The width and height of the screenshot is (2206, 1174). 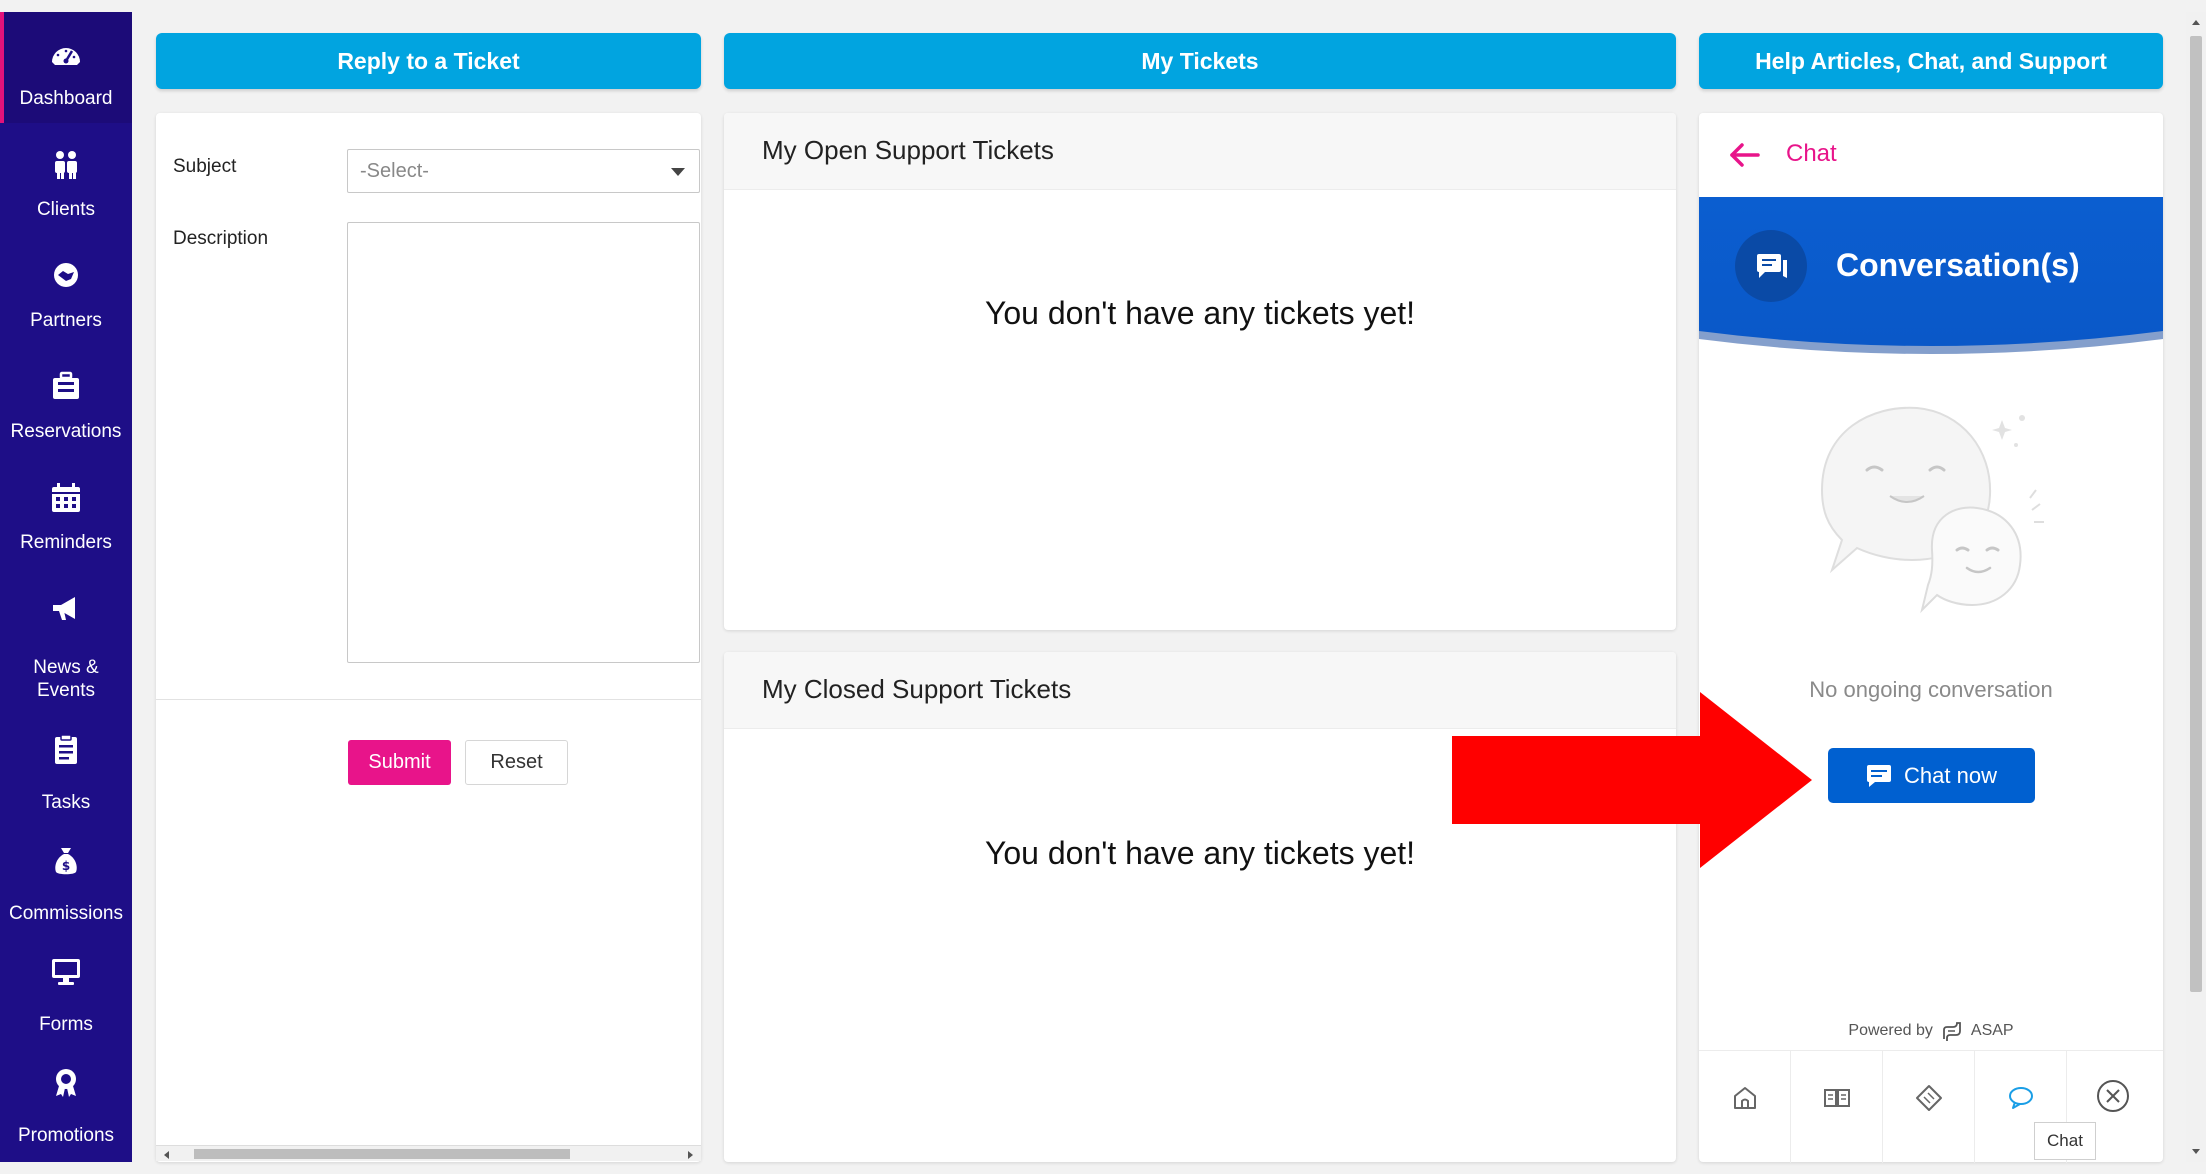 I want to click on scroll-left-icon, so click(x=166, y=1155).